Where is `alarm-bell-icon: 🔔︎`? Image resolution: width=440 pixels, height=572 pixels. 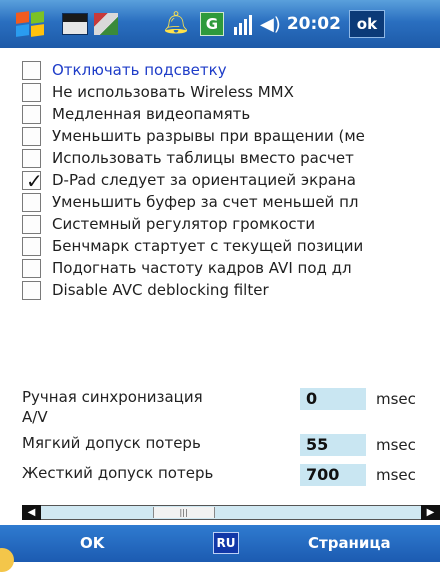 alarm-bell-icon: 🔔︎ is located at coordinates (176, 24).